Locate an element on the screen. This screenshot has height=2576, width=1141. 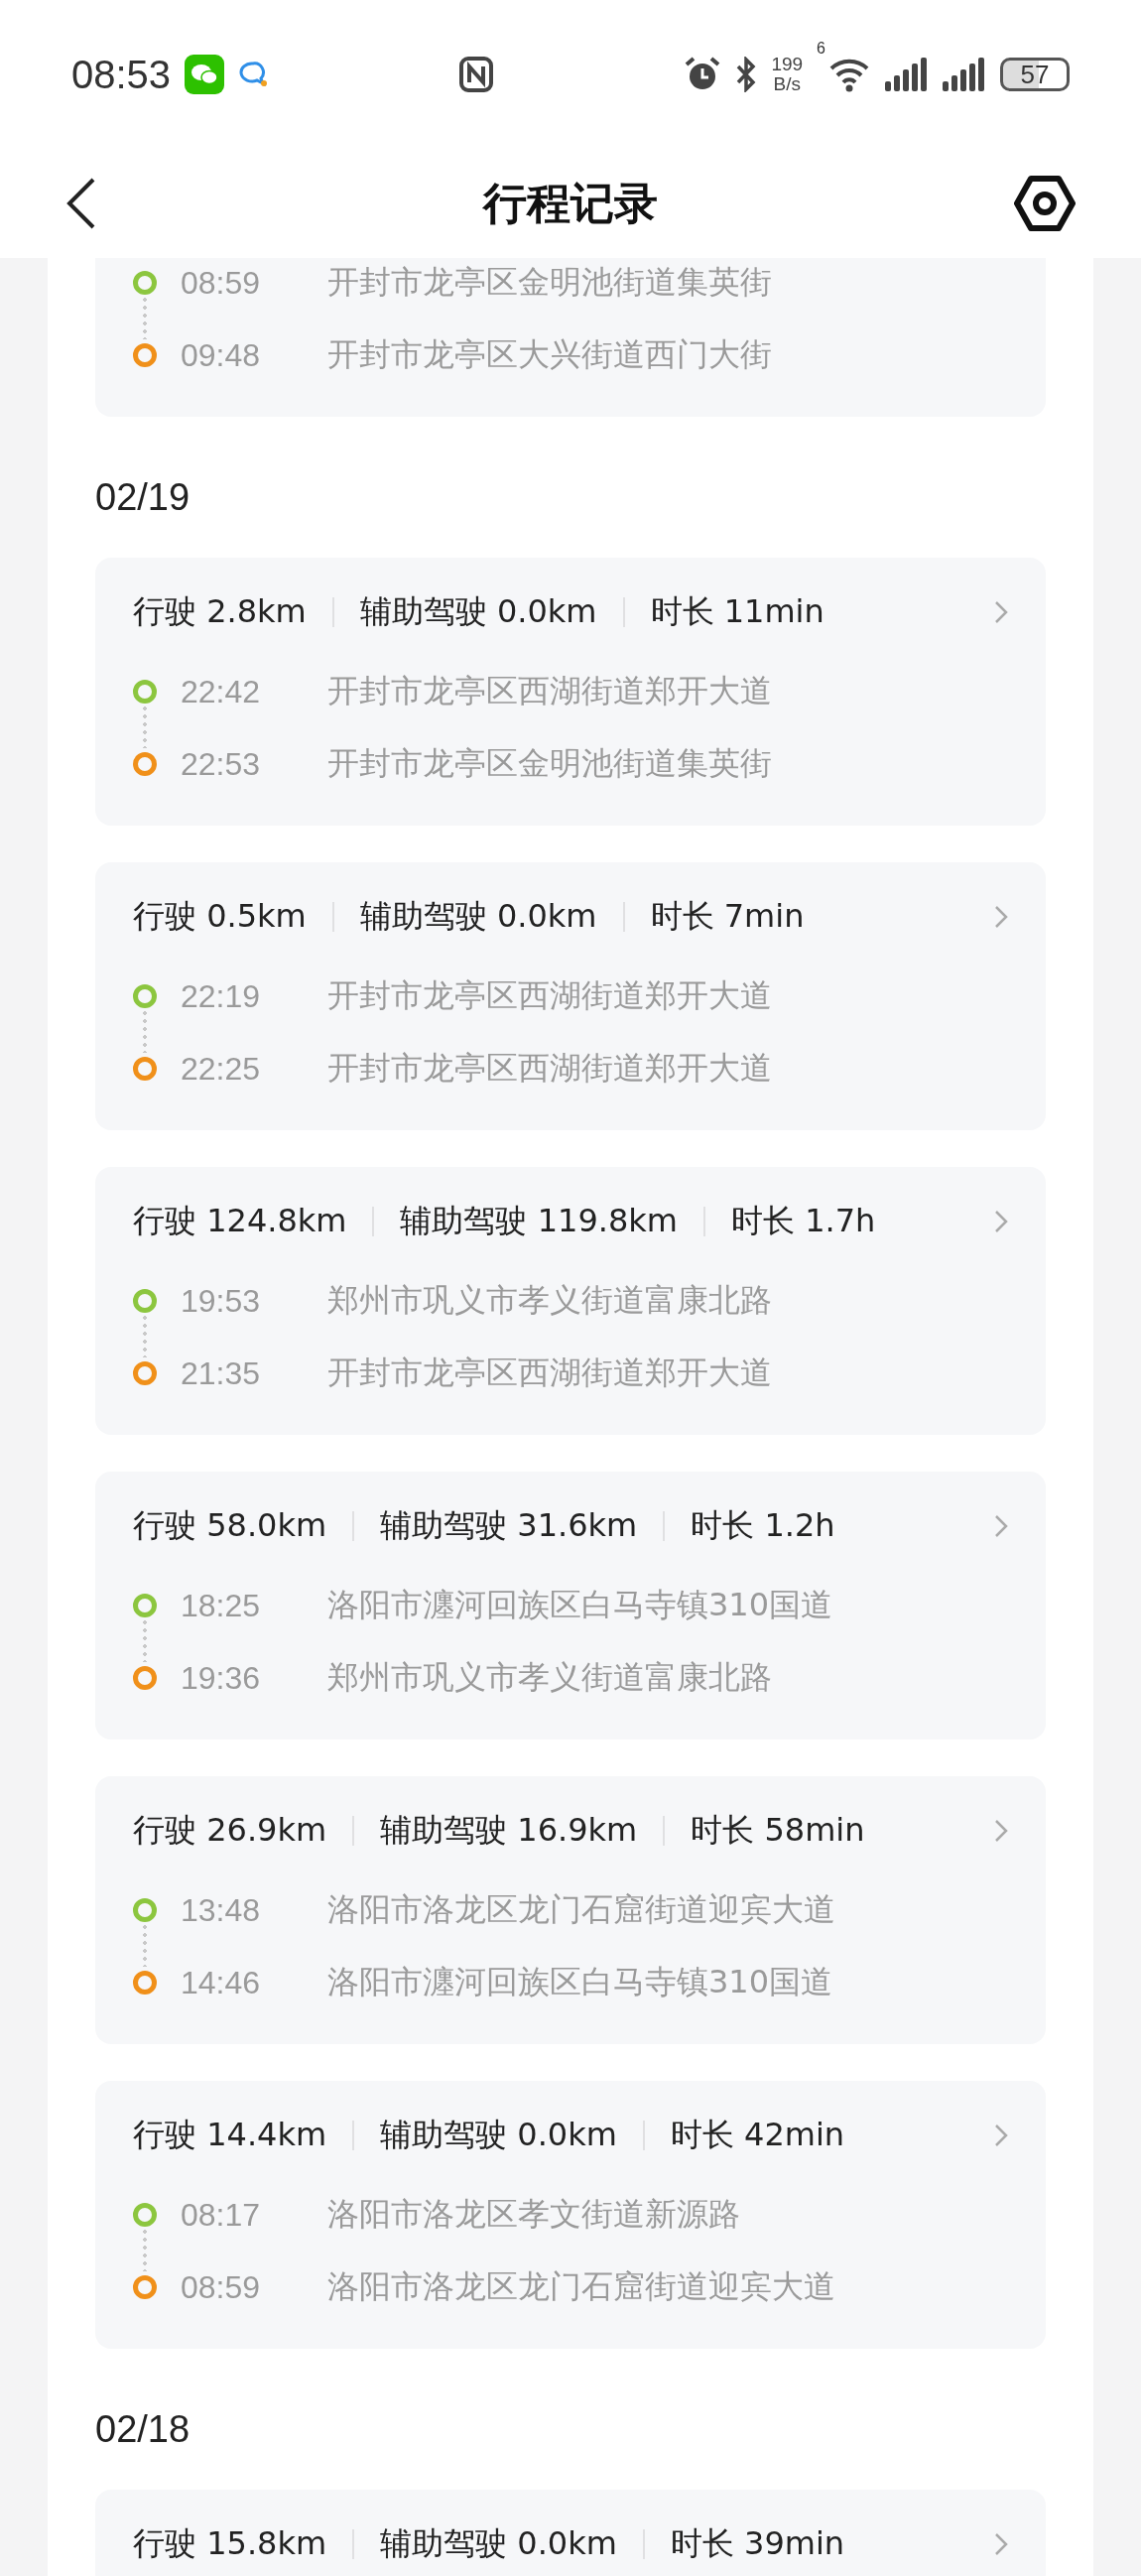
route-time: 09:48 is located at coordinates (222, 355).